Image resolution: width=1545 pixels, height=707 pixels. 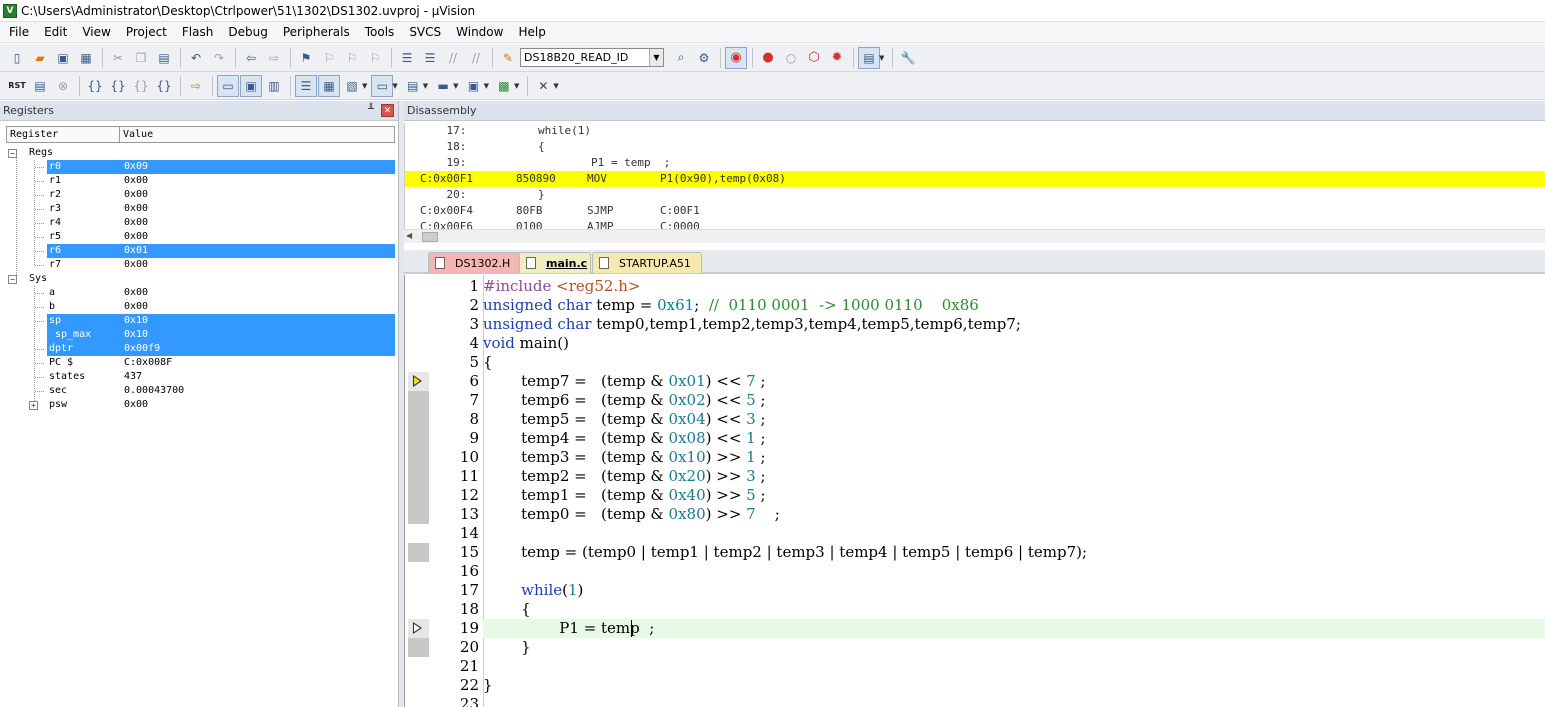 What do you see at coordinates (533, 590) in the screenshot?
I see `code-line: while(1)` at bounding box center [533, 590].